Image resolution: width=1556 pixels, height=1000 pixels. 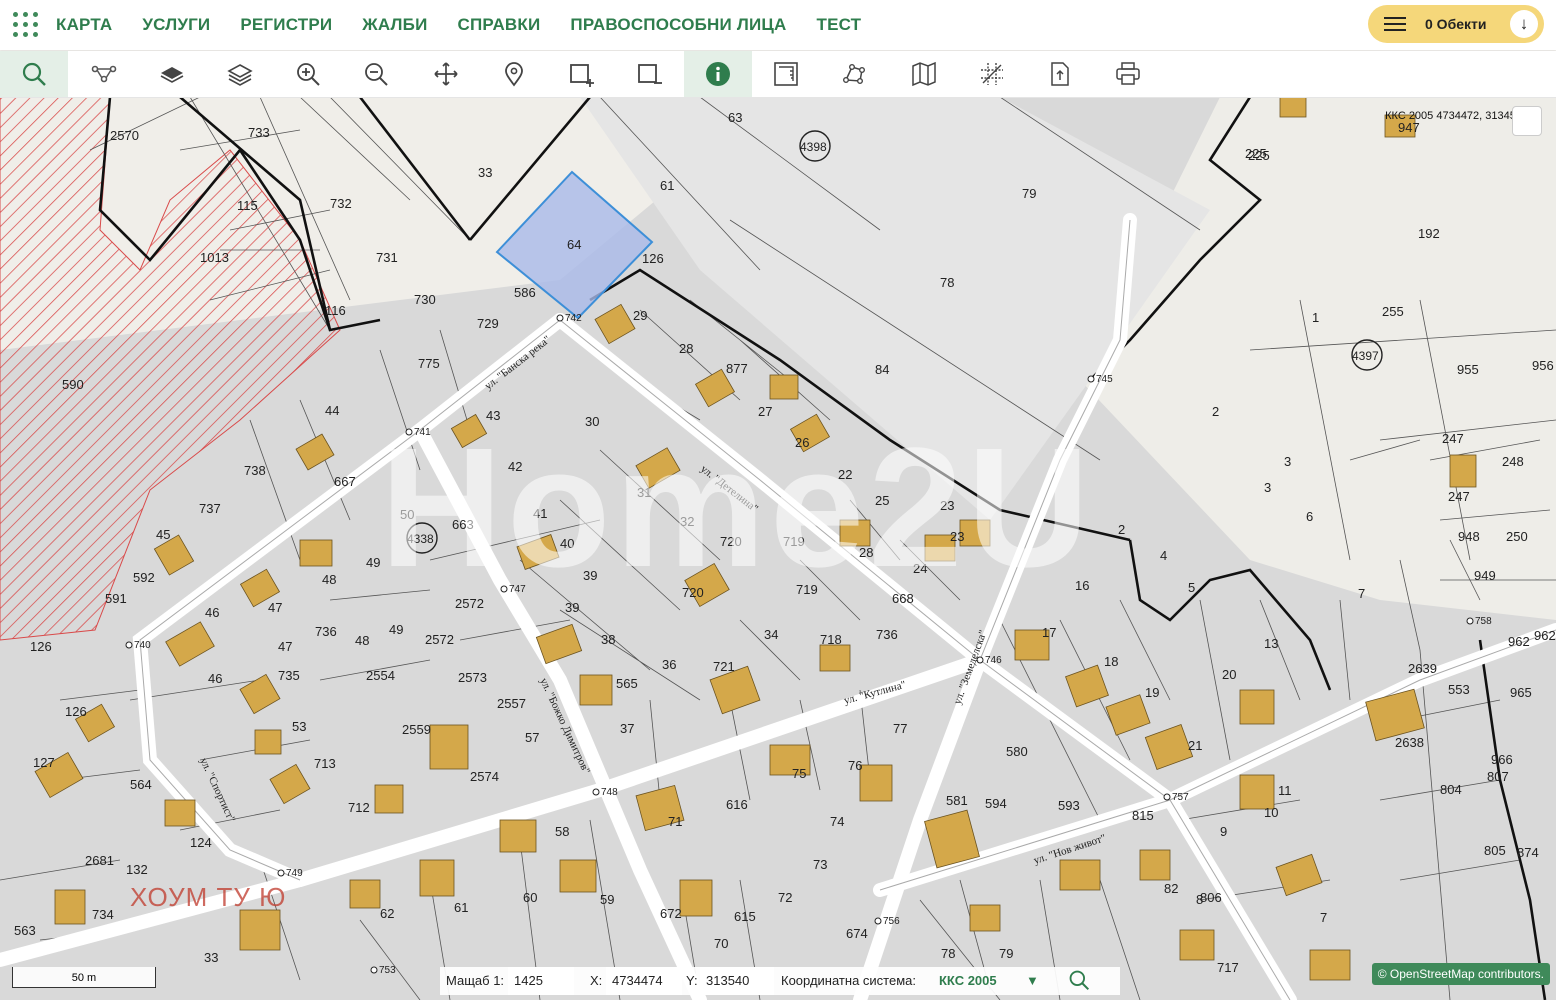 What do you see at coordinates (644, 981) in the screenshot?
I see `x-value: 4734474` at bounding box center [644, 981].